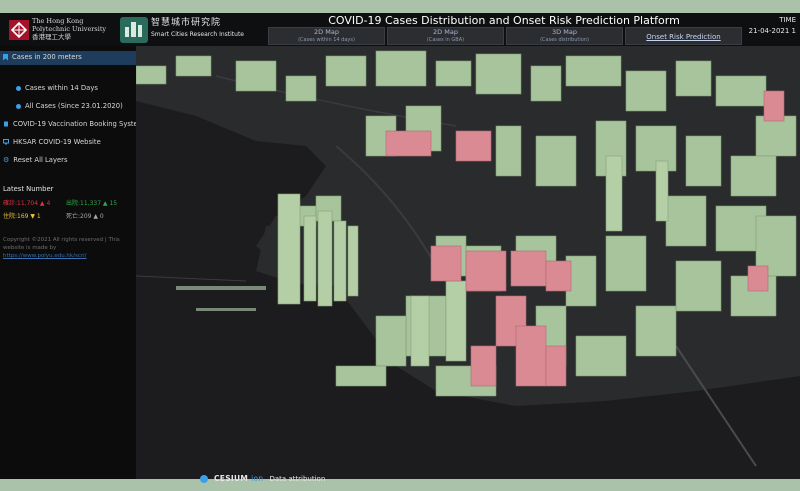  Describe the element at coordinates (45, 256) in the screenshot. I see `scri-website-link: https://www.polyu.edu.hk/scri/` at that location.